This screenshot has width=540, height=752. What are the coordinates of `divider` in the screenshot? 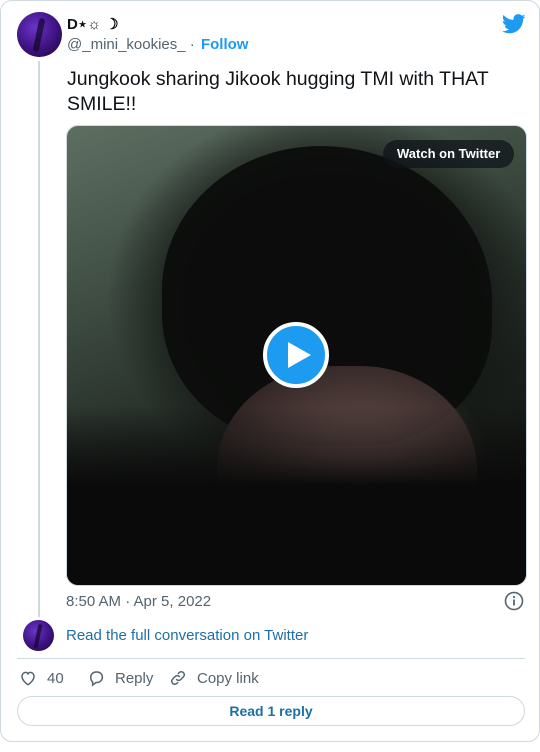 It's located at (271, 658).